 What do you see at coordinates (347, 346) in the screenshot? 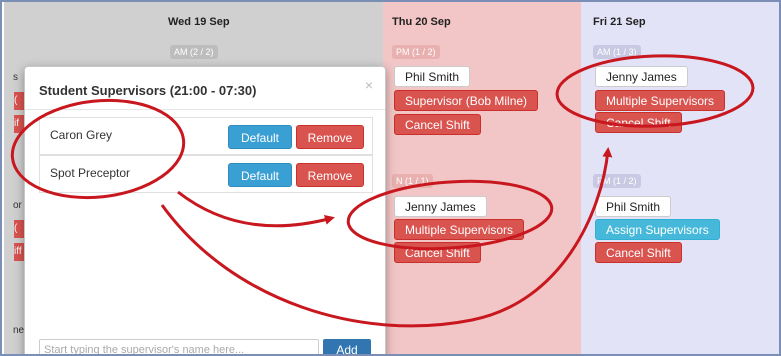
I see `add-button: Add` at bounding box center [347, 346].